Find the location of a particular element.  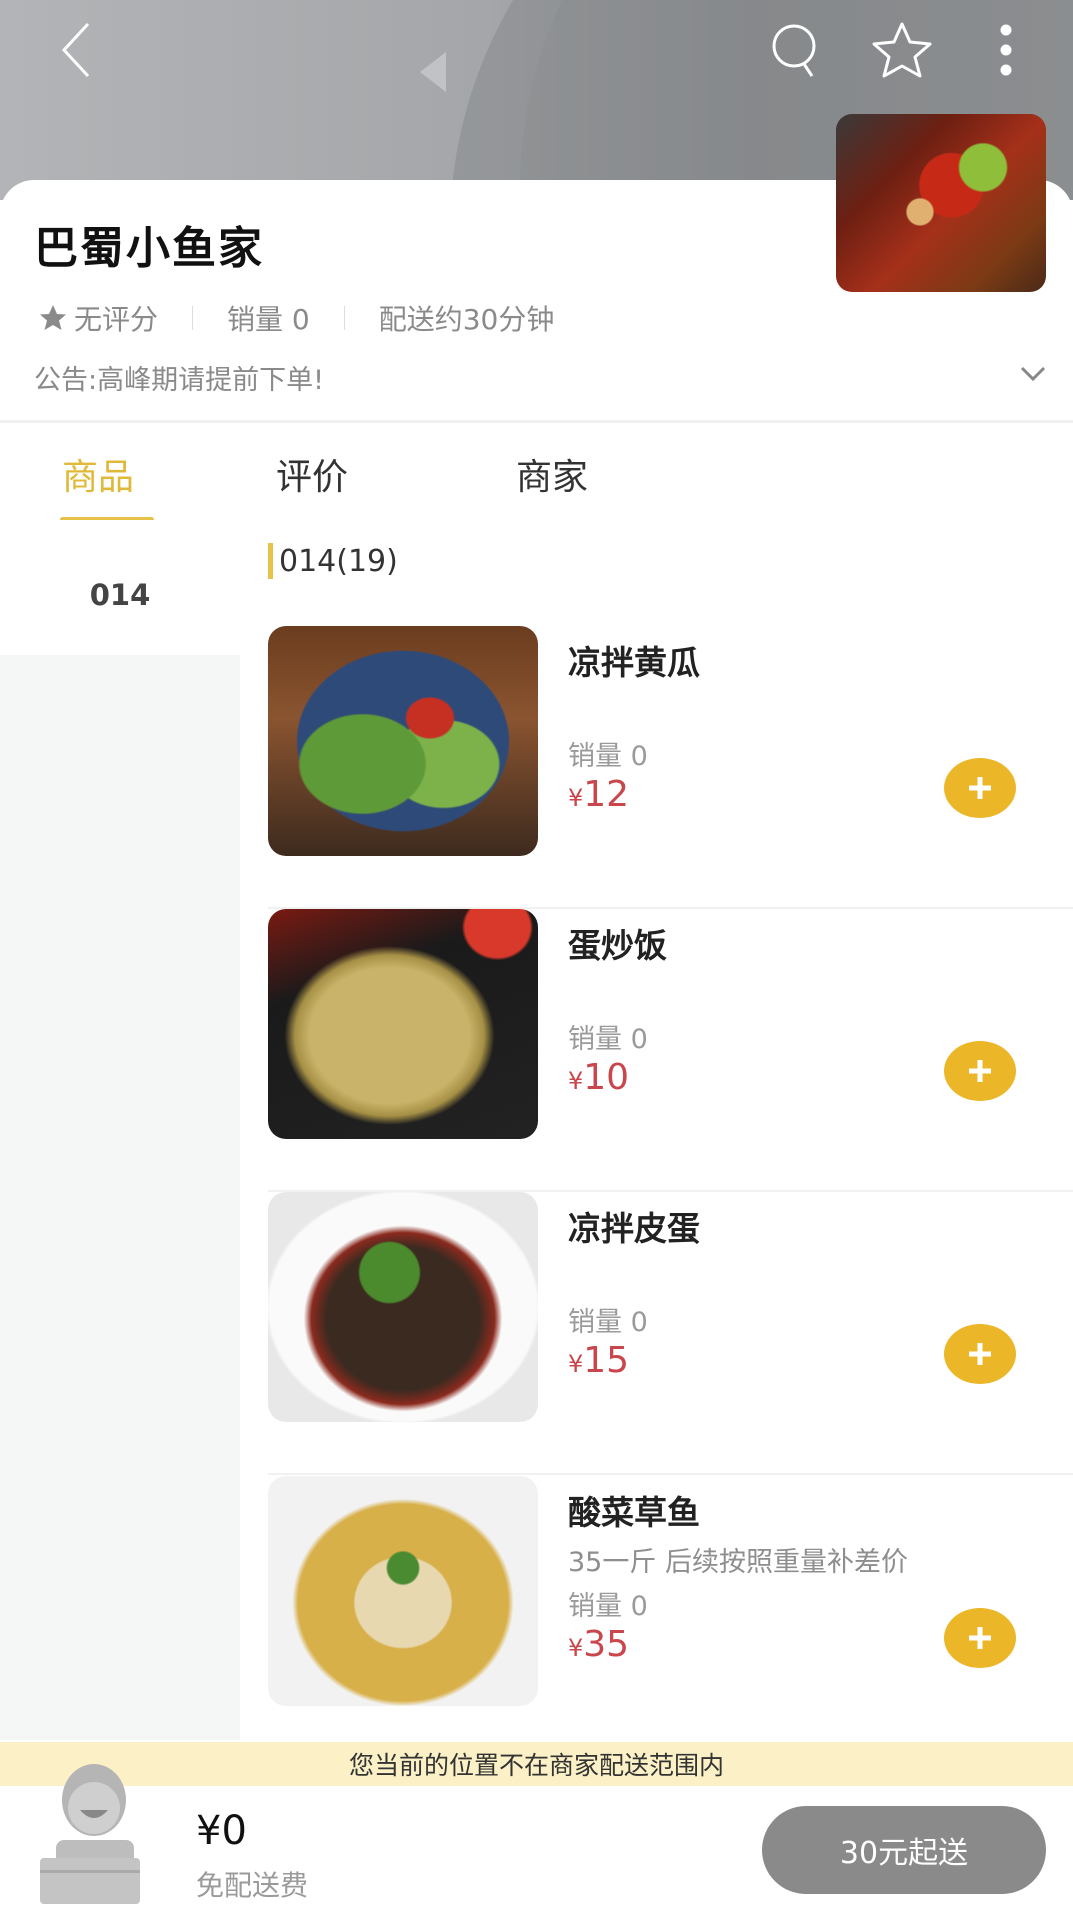

sidebar-item-014: 014 is located at coordinates (120, 595).